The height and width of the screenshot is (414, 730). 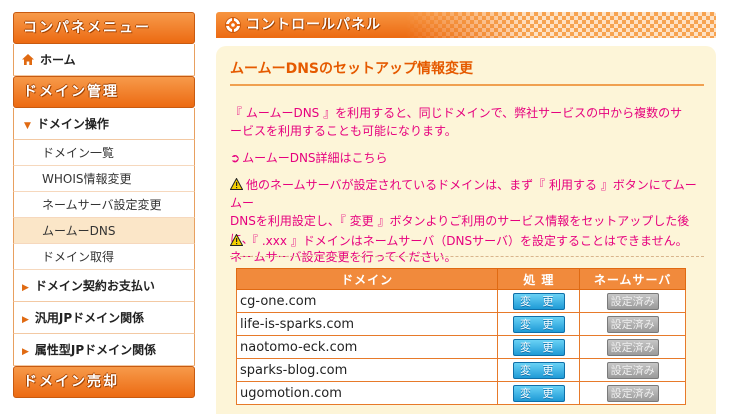 I want to click on sidebar-item-domain-operations: ▼ ドメイン操作, so click(x=104, y=124).